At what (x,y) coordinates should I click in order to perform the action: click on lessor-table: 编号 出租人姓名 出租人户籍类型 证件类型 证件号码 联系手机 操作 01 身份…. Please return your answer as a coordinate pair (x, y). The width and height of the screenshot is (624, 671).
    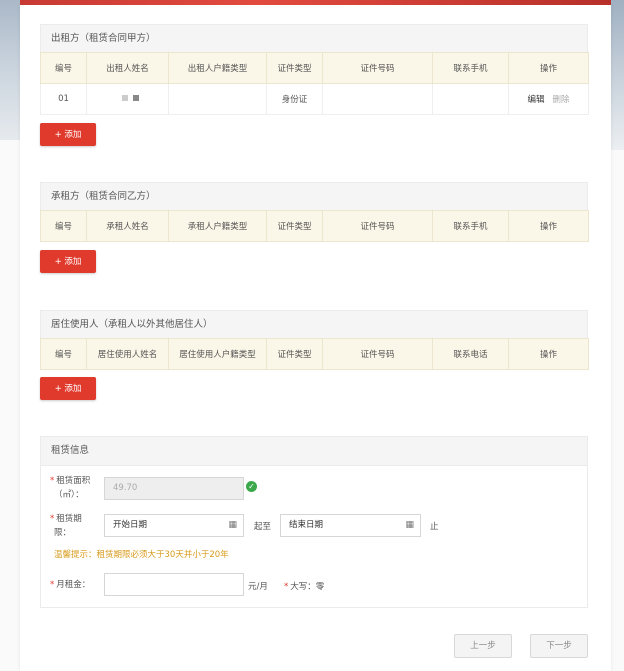
    Looking at the image, I should click on (314, 83).